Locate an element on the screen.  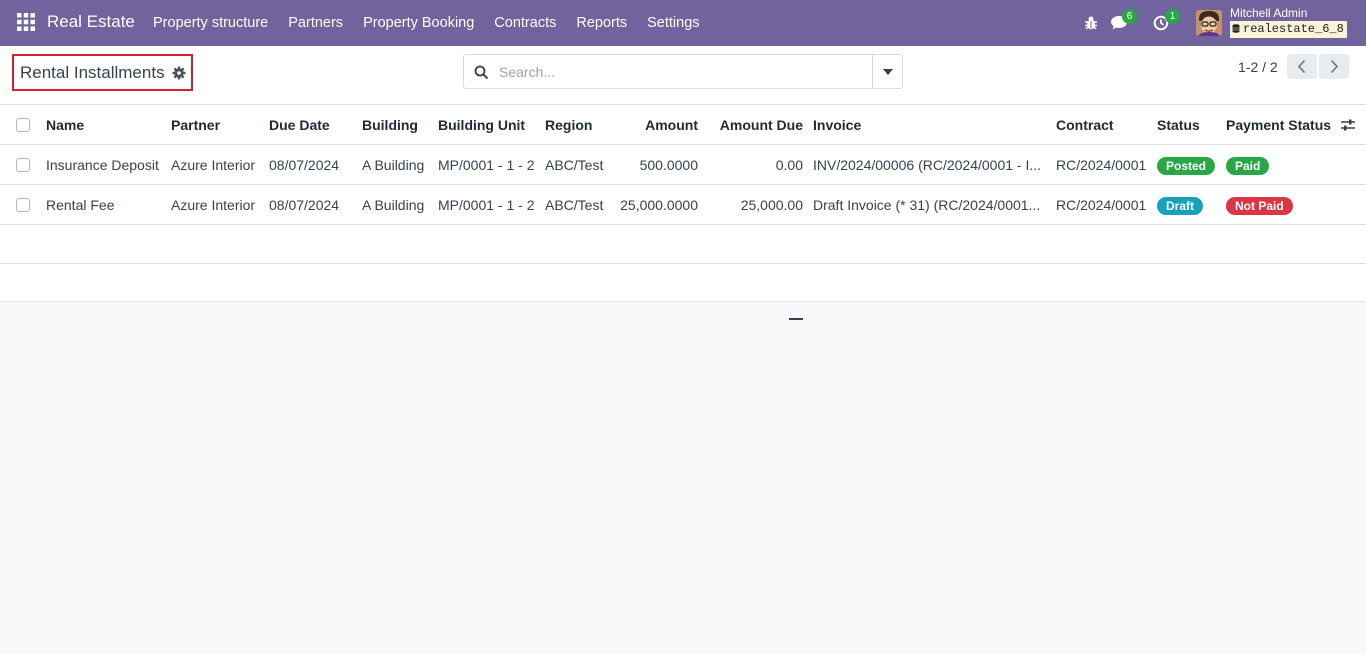
payment-status-badge: Paid is located at coordinates (1248, 166).